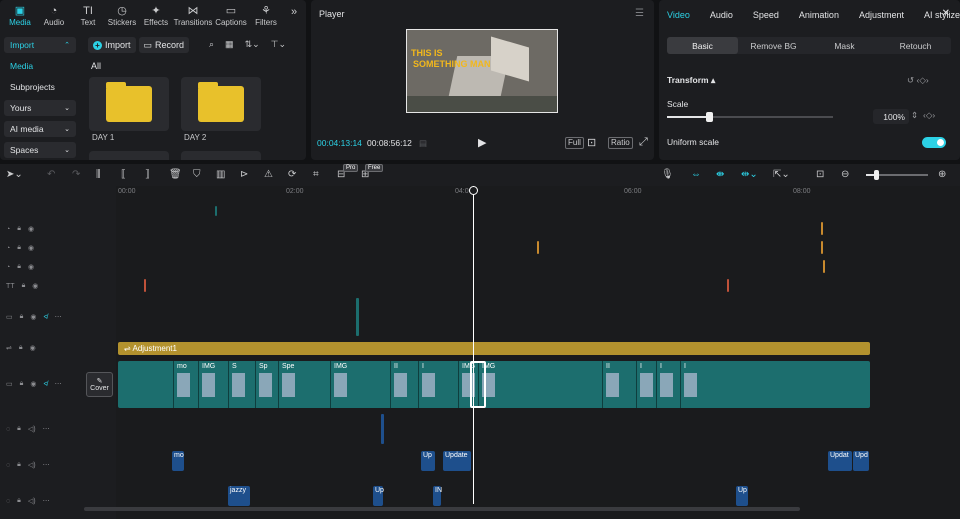 The image size is (960, 519). What do you see at coordinates (820, 174) in the screenshot?
I see `fit-timeline-icon: ⊡` at bounding box center [820, 174].